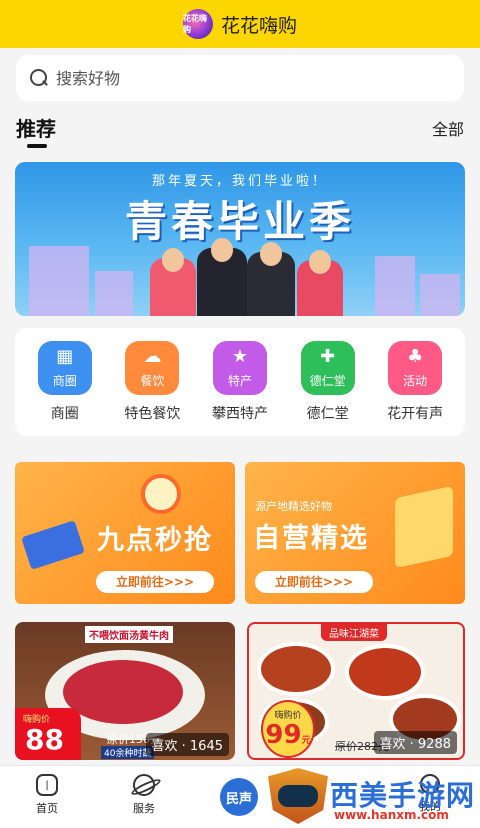 The height and width of the screenshot is (828, 480). What do you see at coordinates (327, 368) in the screenshot?
I see `medical-kit-icon: ✚ 德仁堂` at bounding box center [327, 368].